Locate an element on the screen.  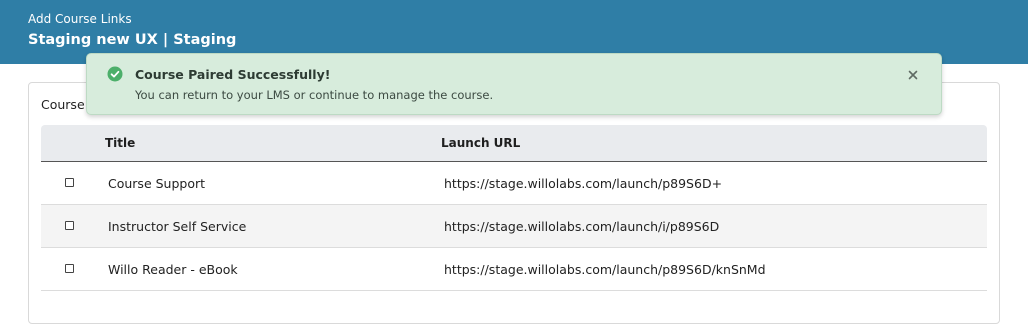
check-circle-icon is located at coordinates (115, 74).